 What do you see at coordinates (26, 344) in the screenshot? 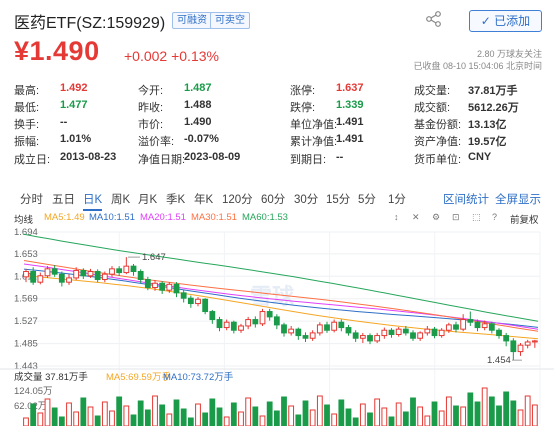
I see `y-tick-label: 1.485` at bounding box center [26, 344].